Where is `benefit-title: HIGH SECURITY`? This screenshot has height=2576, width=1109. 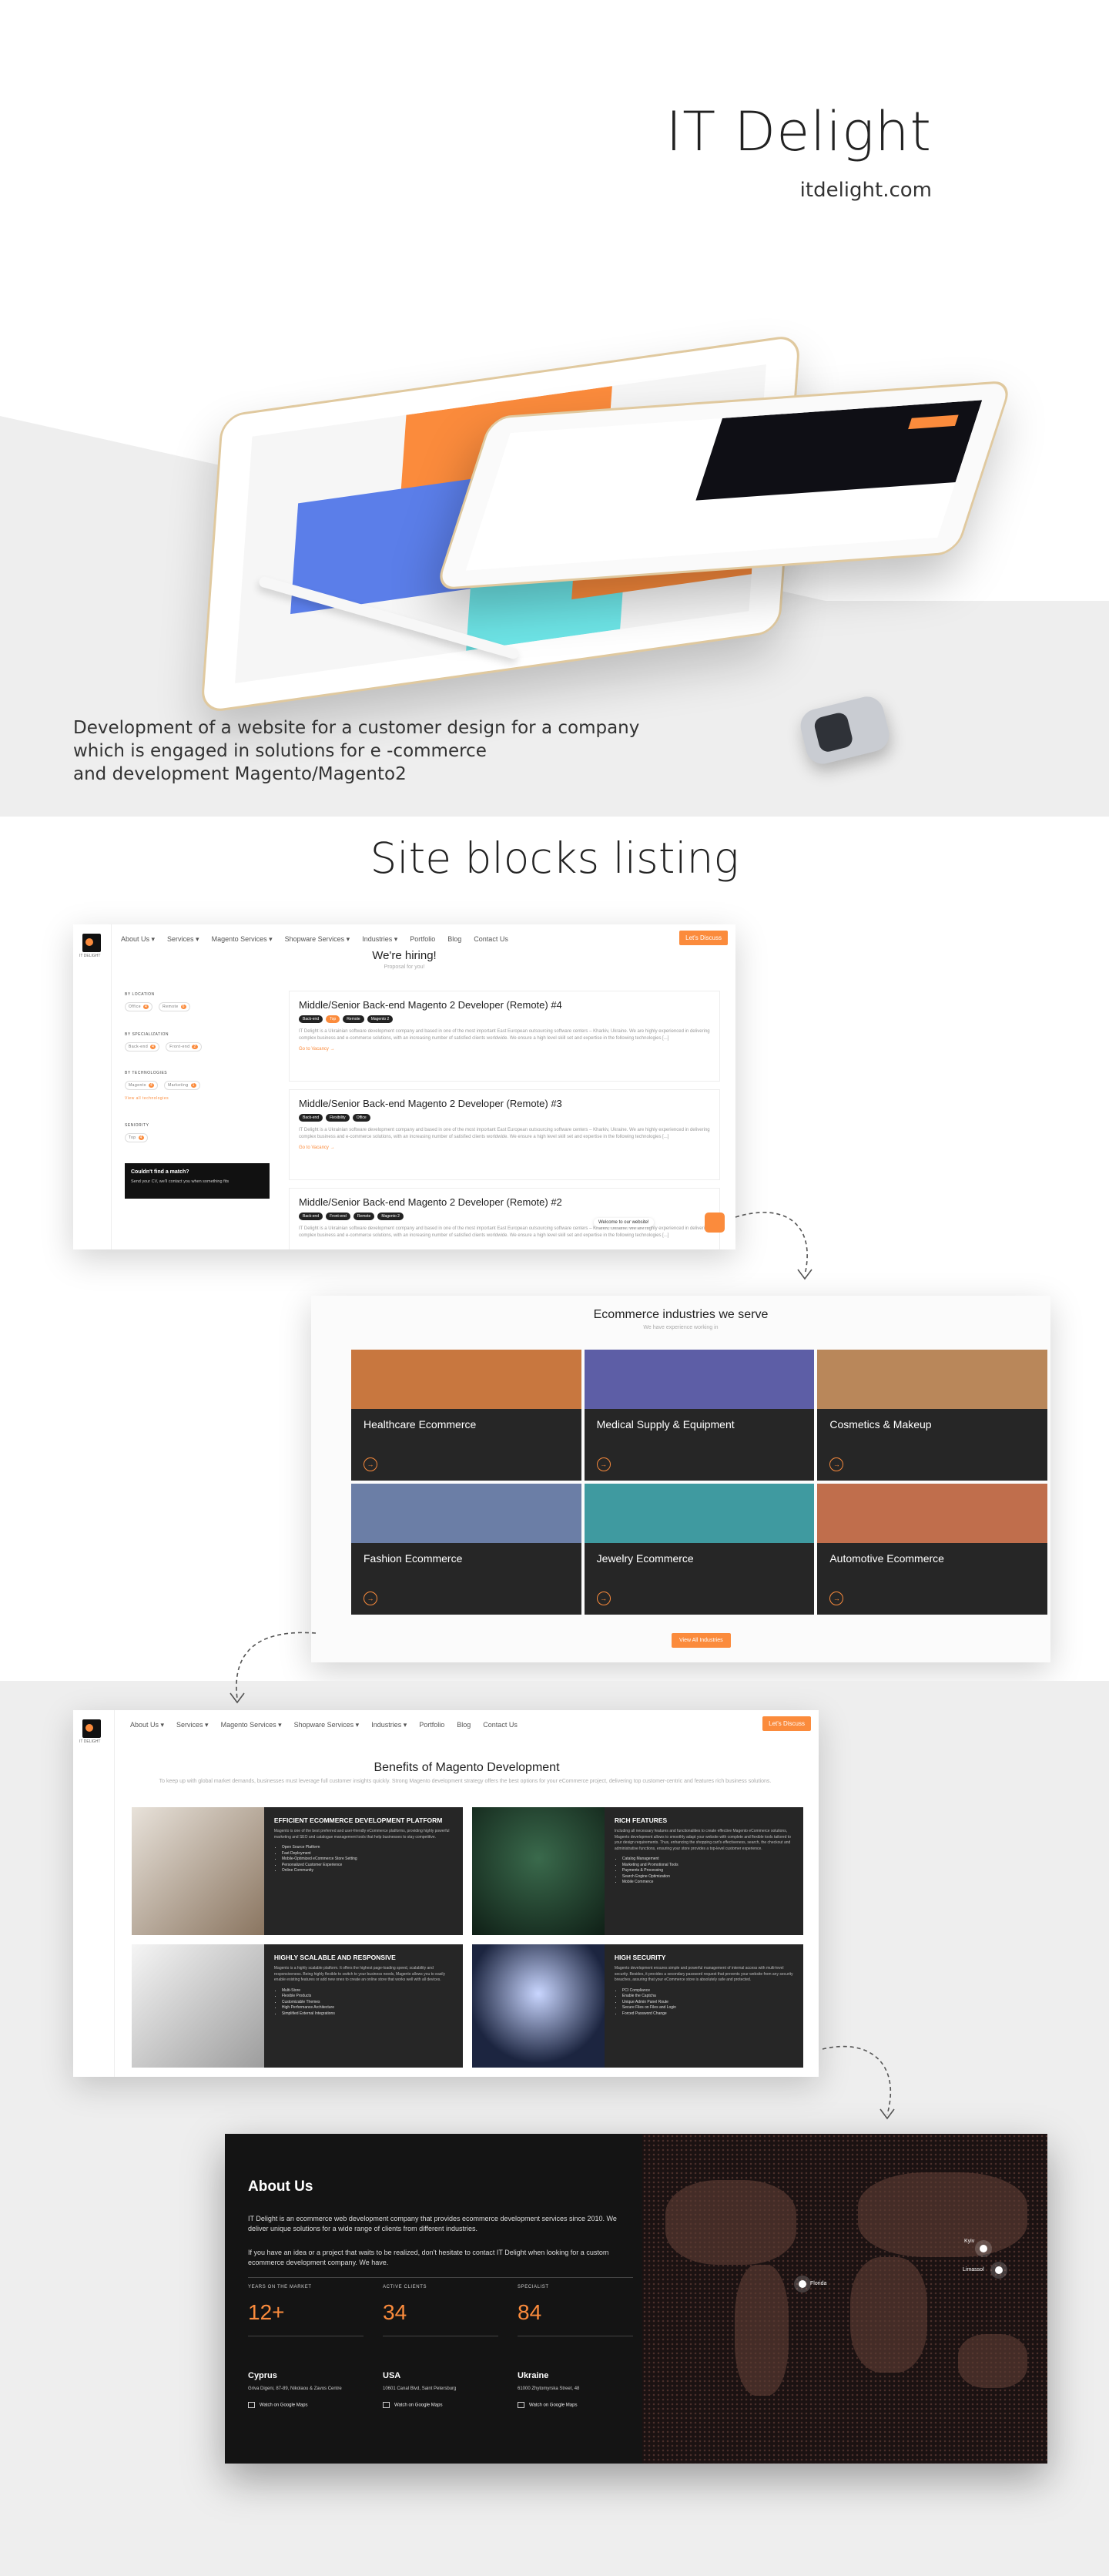
benefit-title: HIGH SECURITY is located at coordinates (640, 1957).